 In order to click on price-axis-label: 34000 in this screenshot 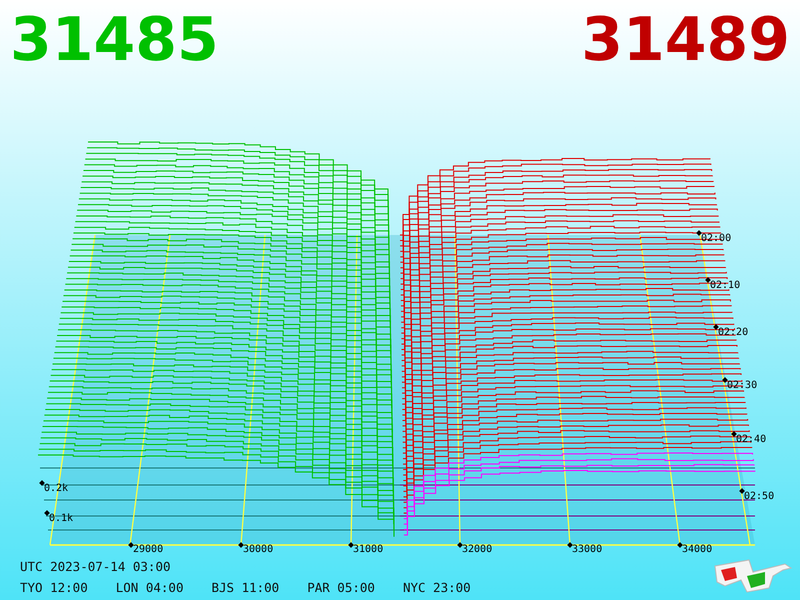, I will do `click(697, 550)`.